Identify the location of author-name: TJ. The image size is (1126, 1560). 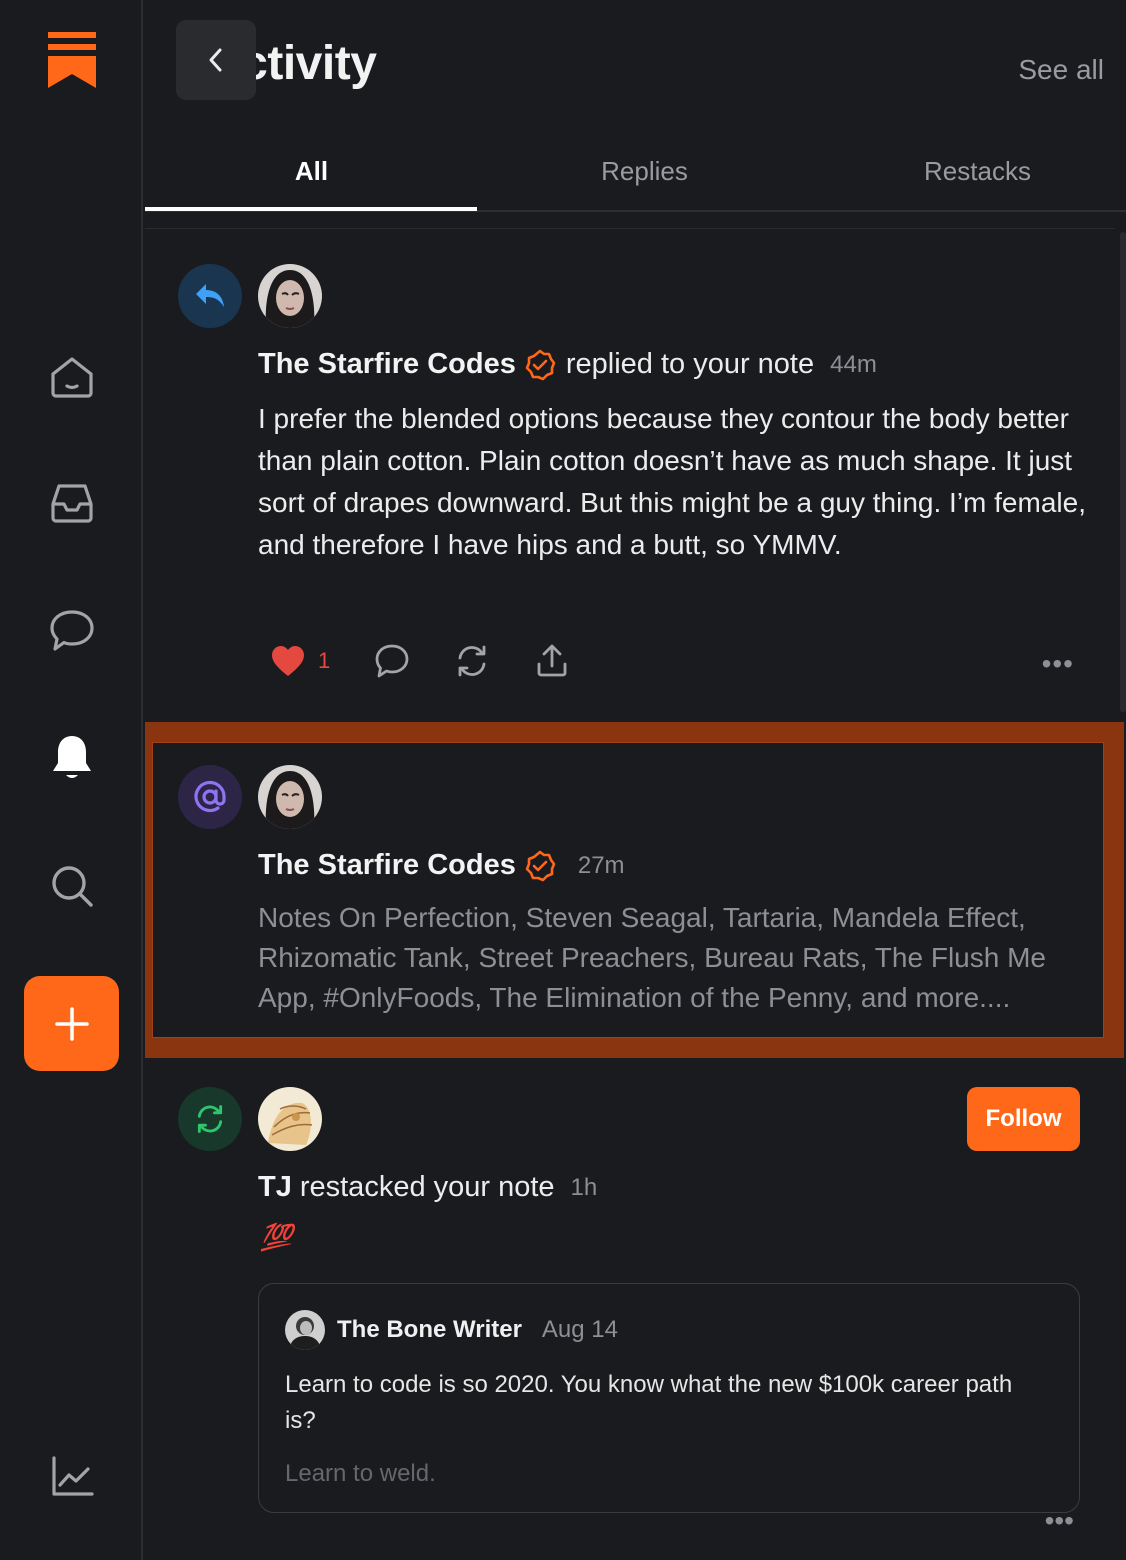
(275, 1187).